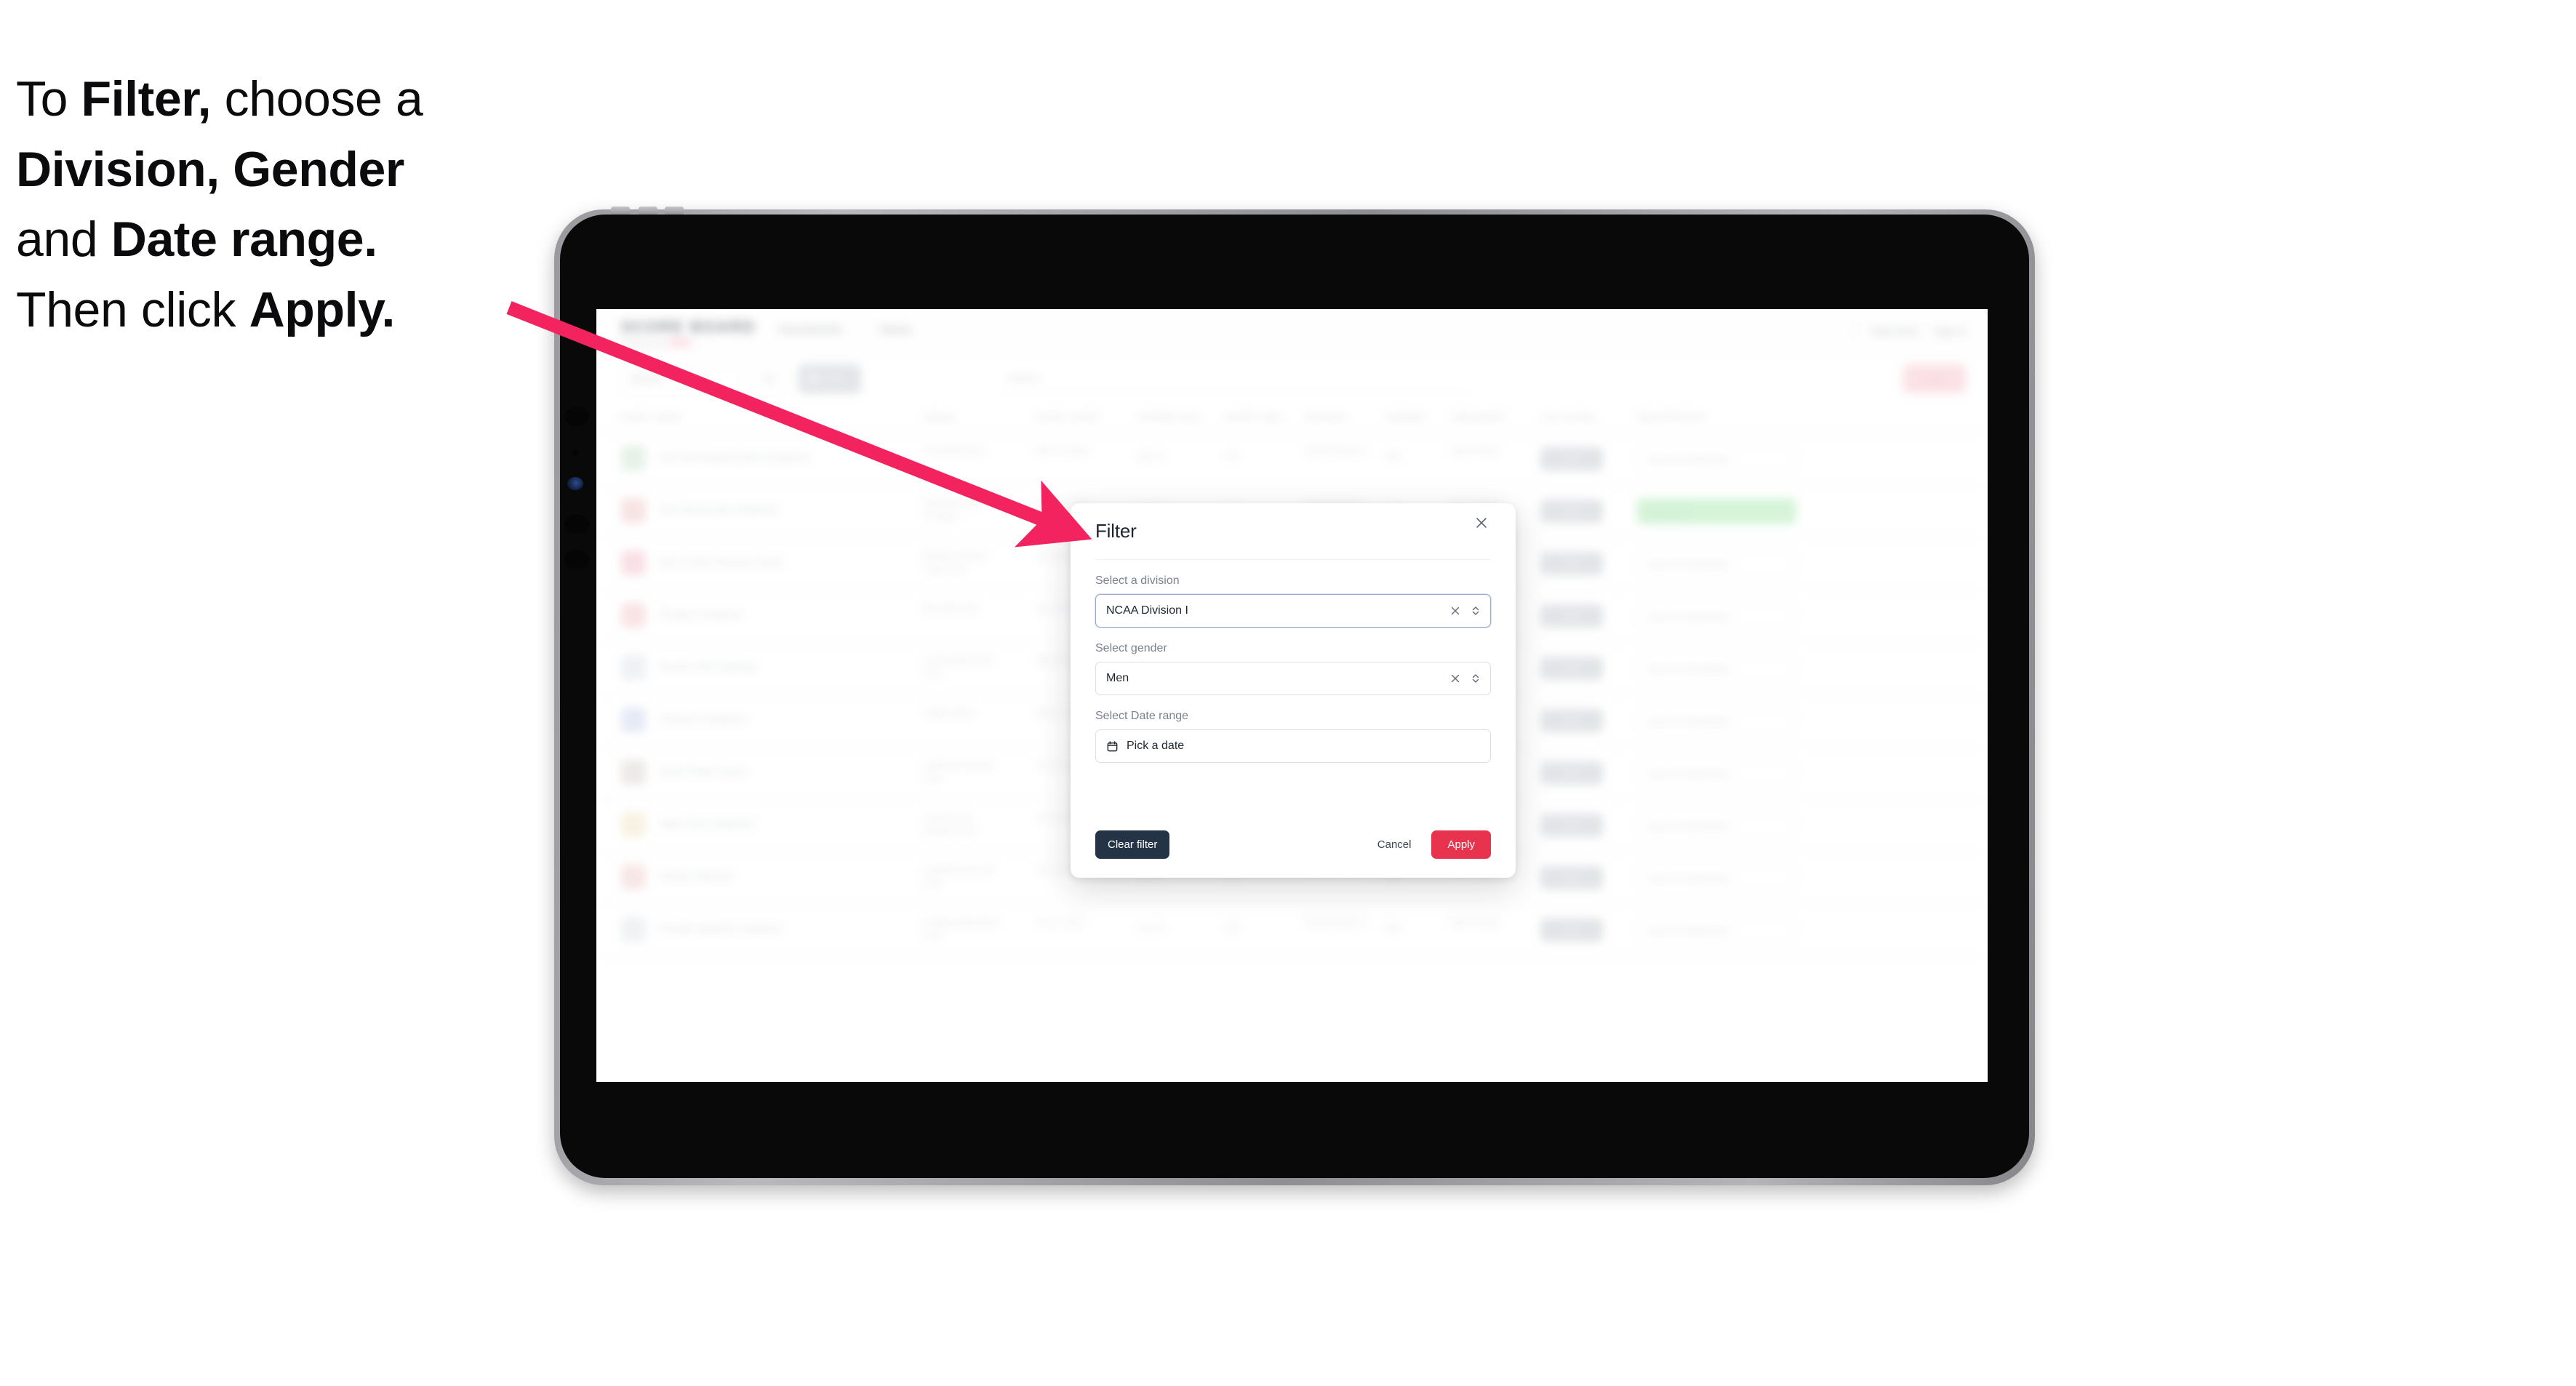 Image resolution: width=2576 pixels, height=1386 pixels. What do you see at coordinates (1461, 844) in the screenshot?
I see `apply-button: Apply` at bounding box center [1461, 844].